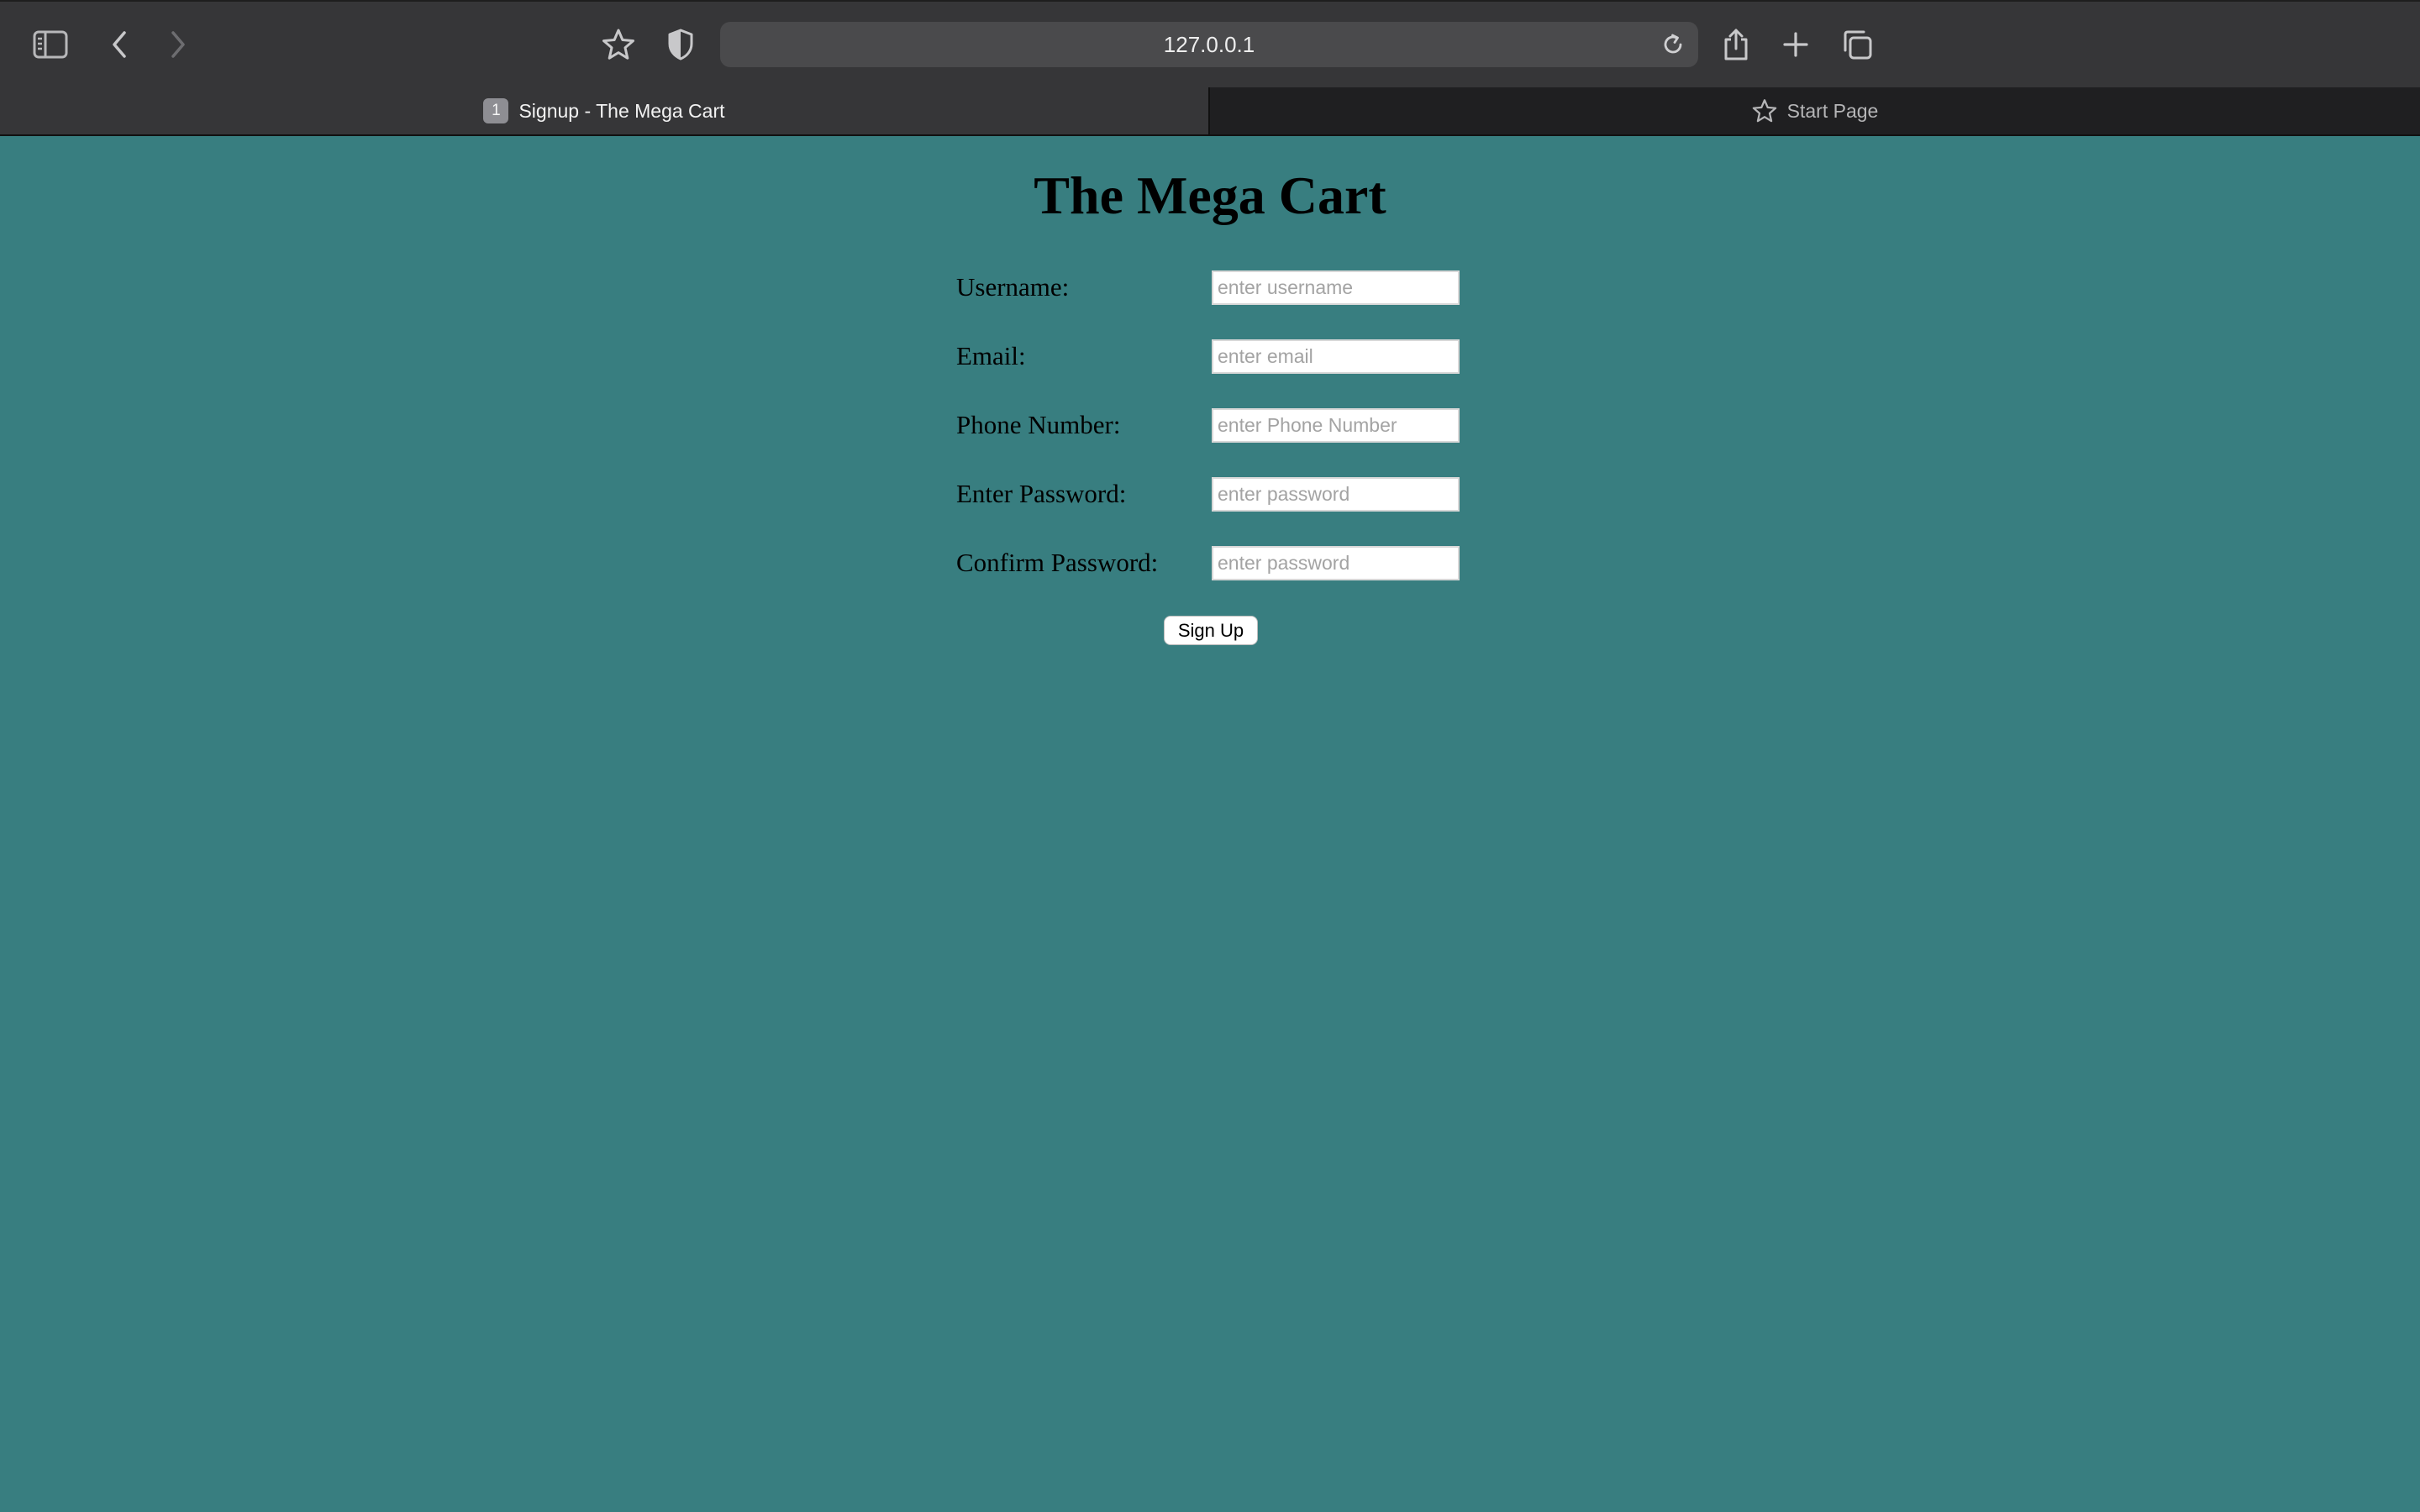 This screenshot has width=2420, height=1512. I want to click on confirm-password-label: Confirm Password:, so click(1057, 562).